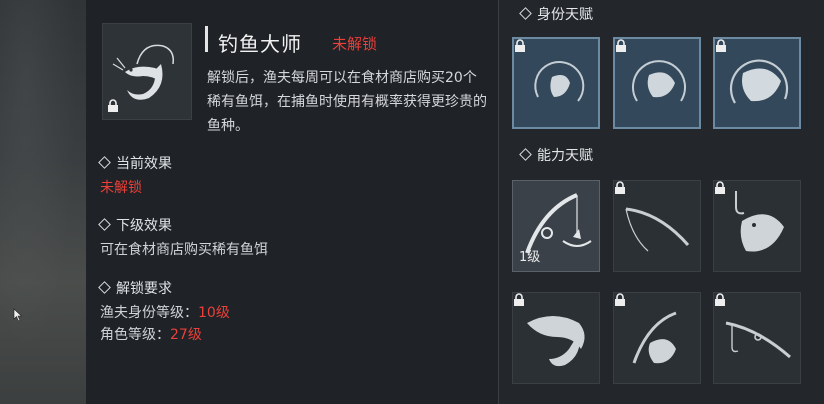  What do you see at coordinates (121, 188) in the screenshot?
I see `current-effect-value: 未解锁` at bounding box center [121, 188].